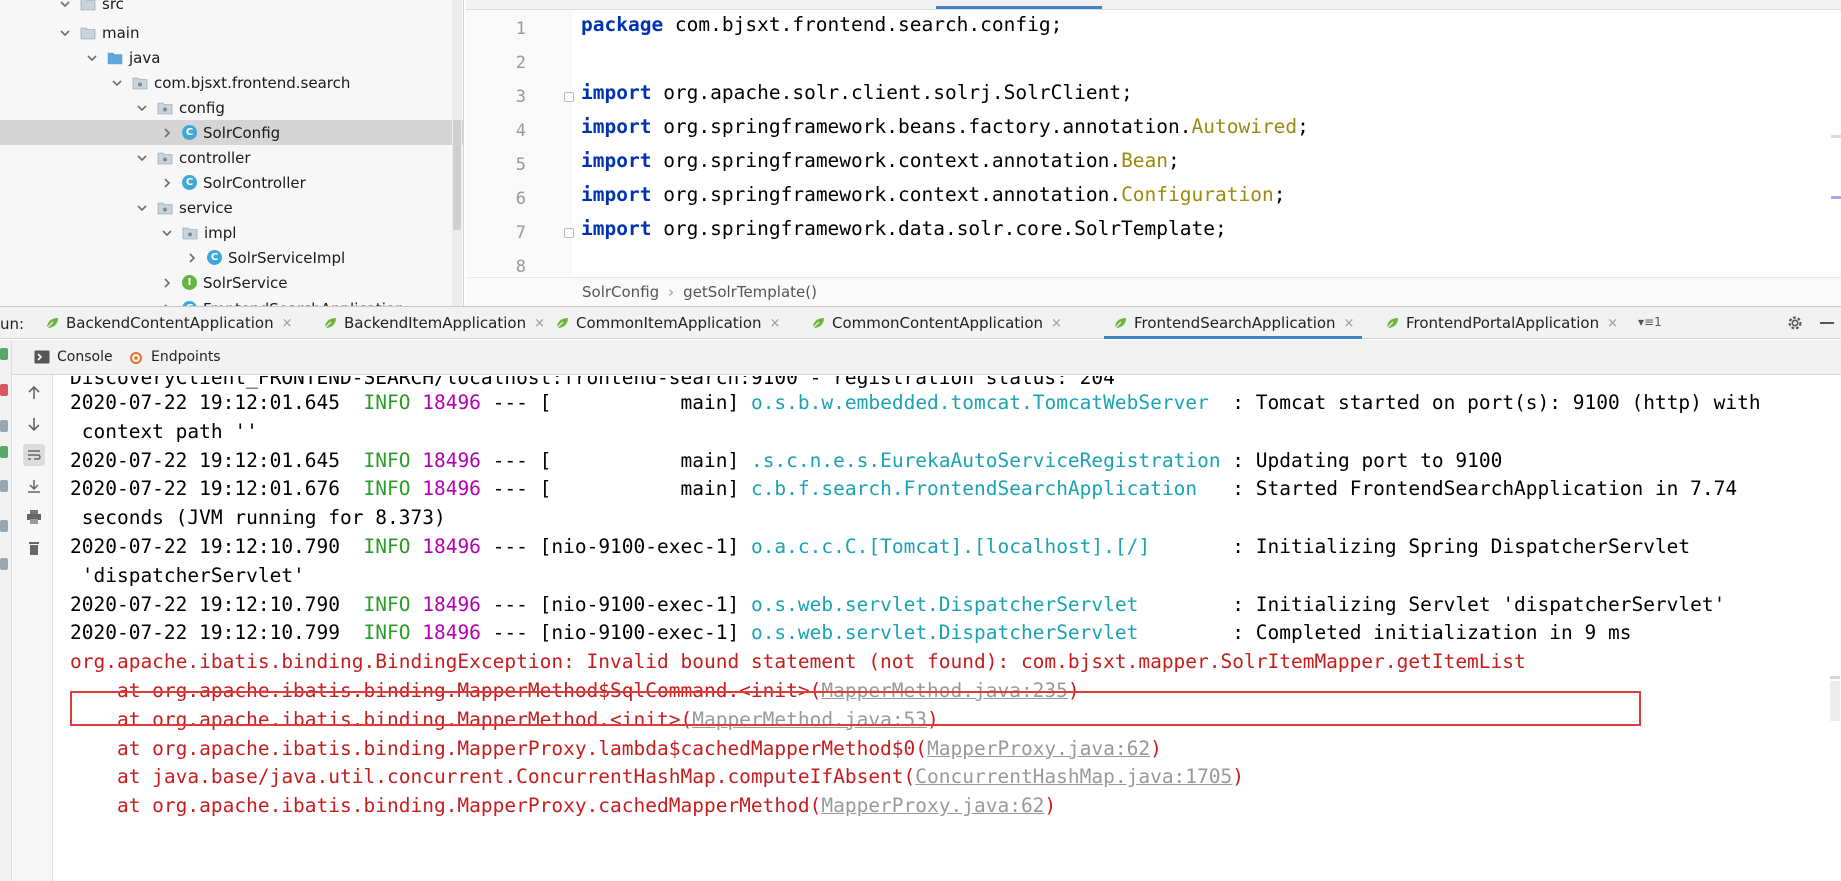  I want to click on tree-item-controller: controller, so click(231, 157).